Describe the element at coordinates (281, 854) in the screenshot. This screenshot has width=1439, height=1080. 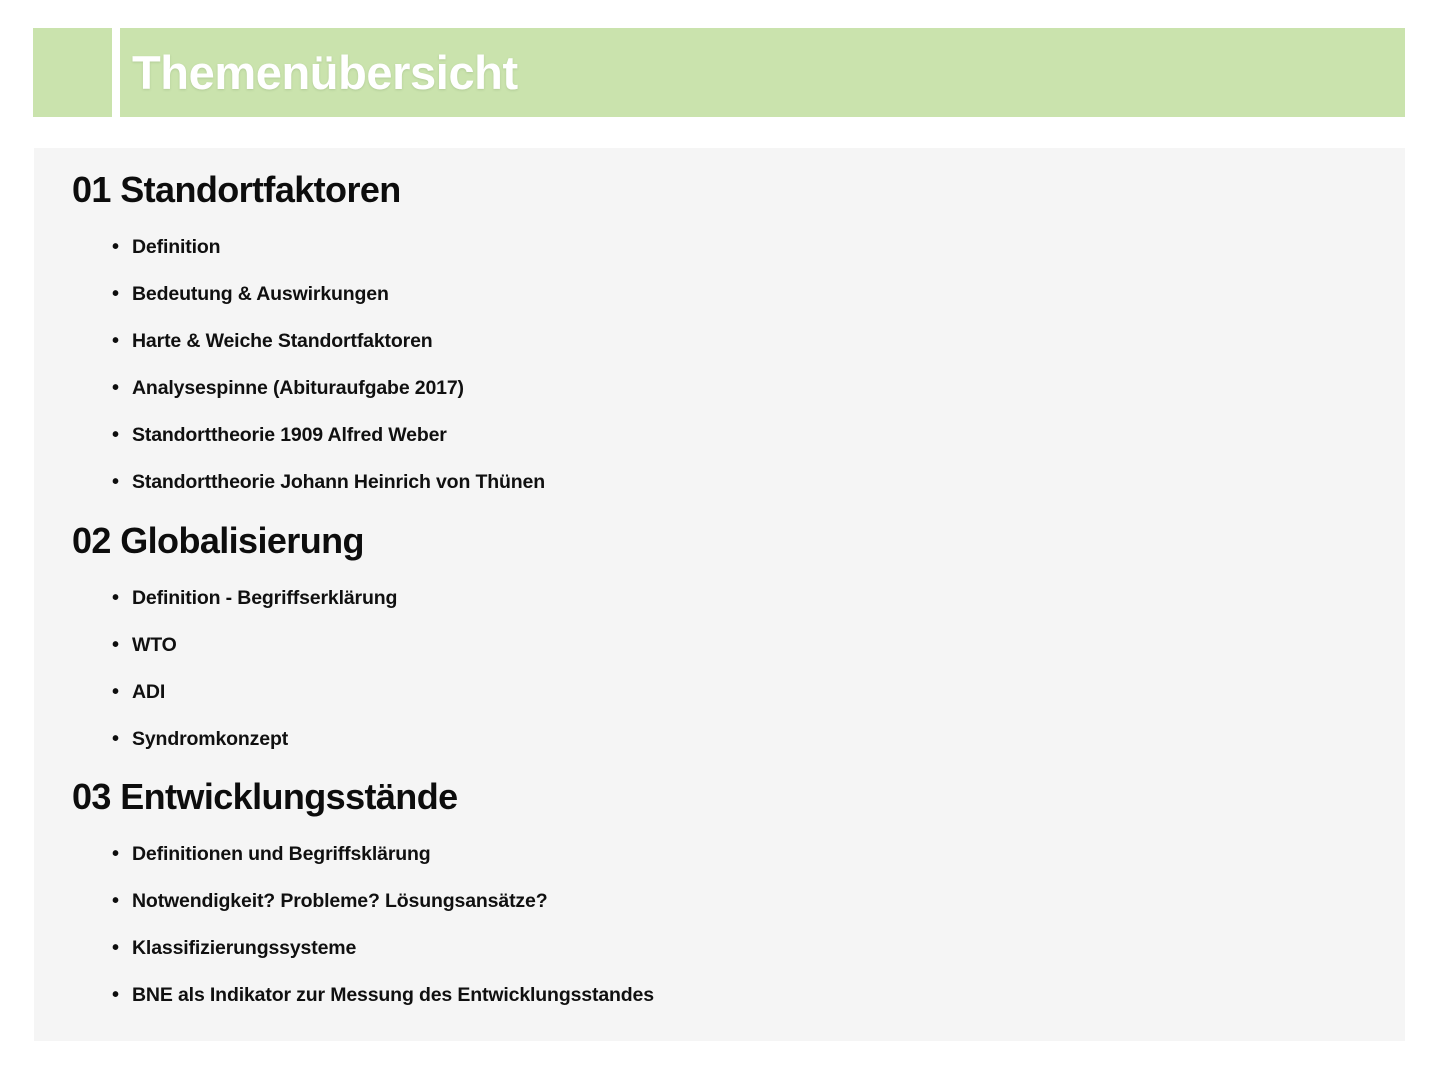
I see `list-item-label: Definitionen und Begriffsklärung` at that location.